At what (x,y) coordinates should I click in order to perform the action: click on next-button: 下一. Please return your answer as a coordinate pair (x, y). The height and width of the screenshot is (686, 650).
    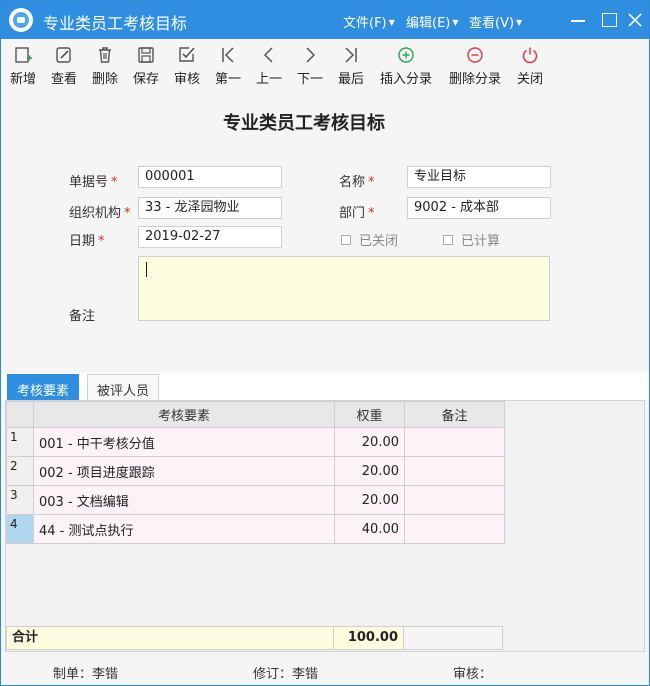
    Looking at the image, I should click on (310, 66).